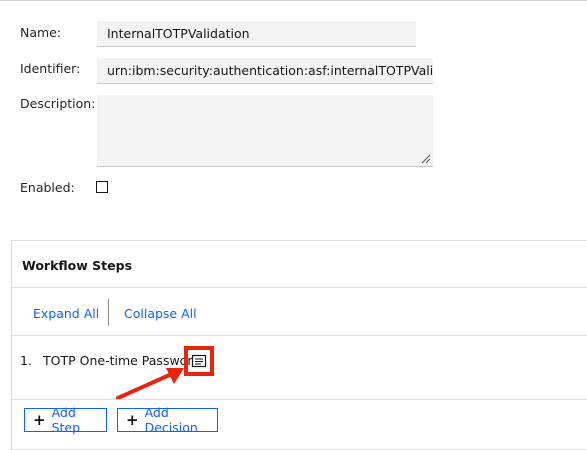  I want to click on description-label: Description:, so click(58, 103).